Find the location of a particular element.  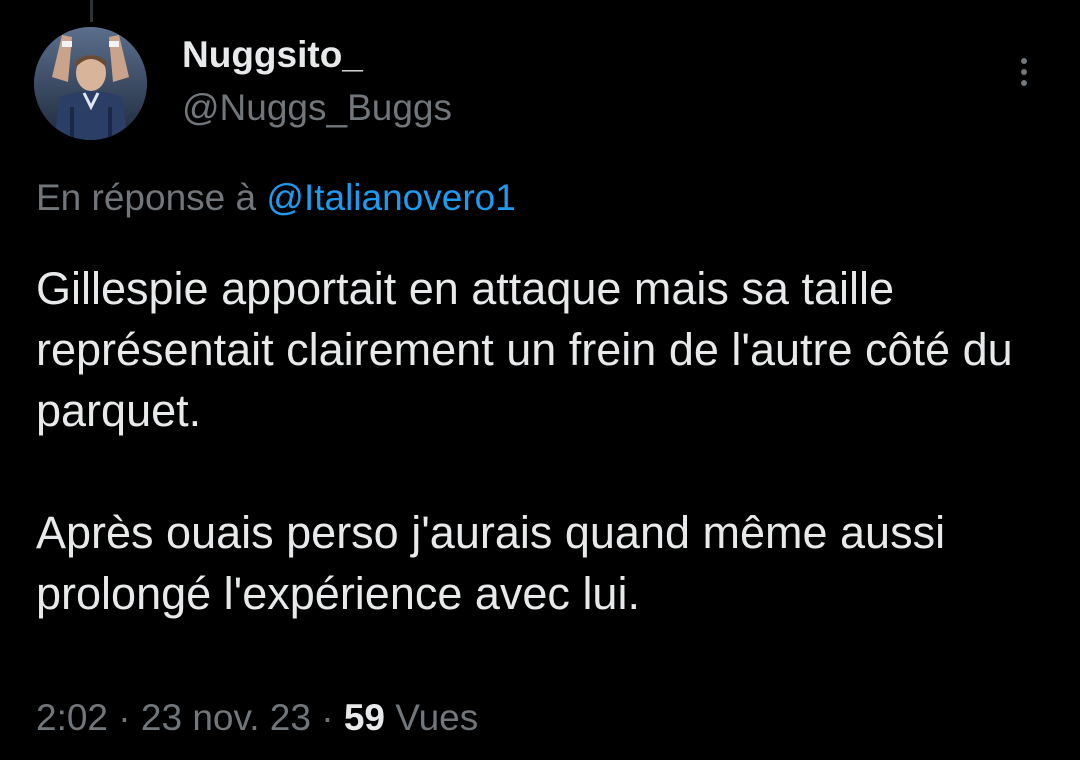

views-count: 59 is located at coordinates (364, 717).